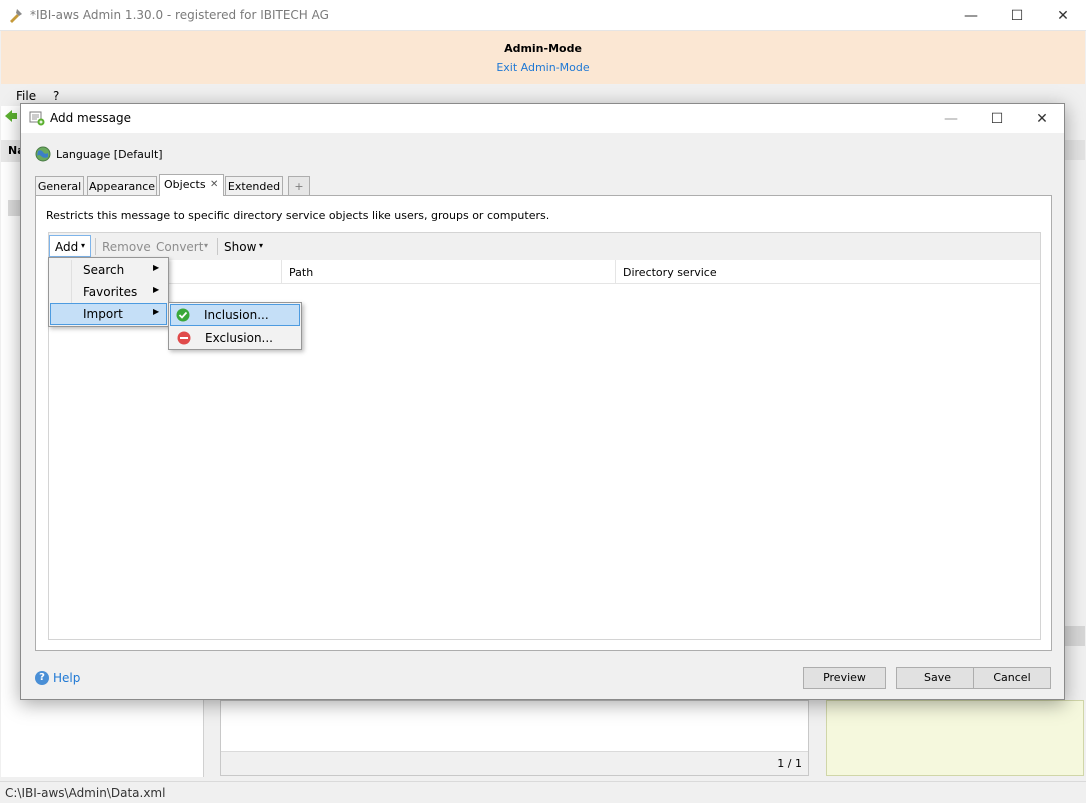 The height and width of the screenshot is (803, 1086). Describe the element at coordinates (299, 186) in the screenshot. I see `add-tab-button: +` at that location.